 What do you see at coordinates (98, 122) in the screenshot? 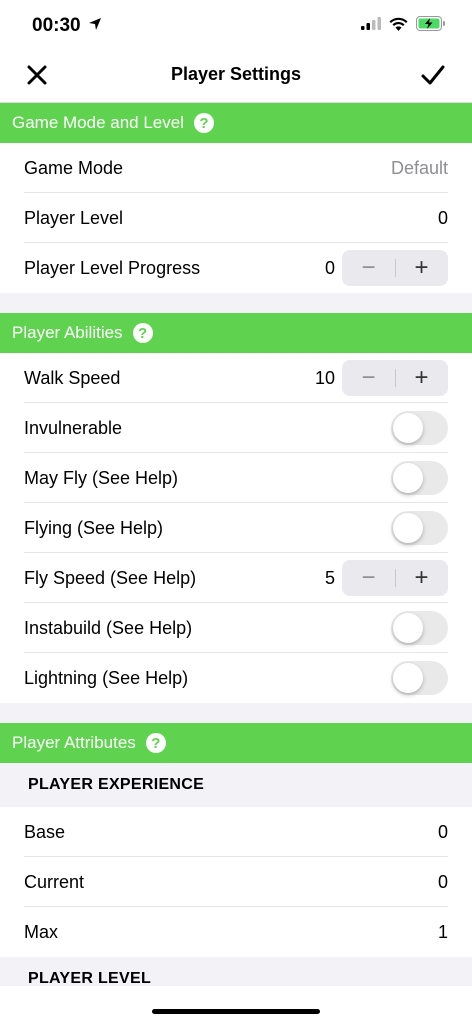
I see `section-title: Game Mode and Level` at bounding box center [98, 122].